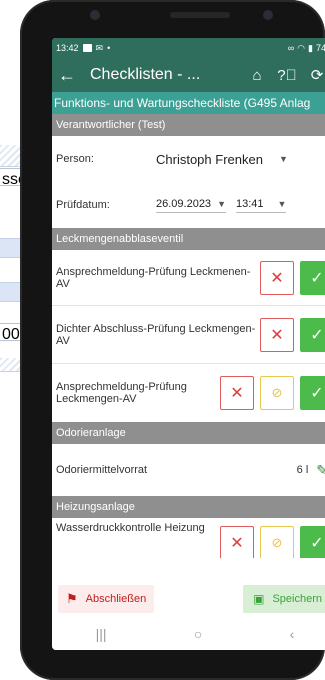 The width and height of the screenshot is (325, 680). What do you see at coordinates (102, 470) in the screenshot?
I see `odor-item-label: Odoriermittelvorrat` at bounding box center [102, 470].